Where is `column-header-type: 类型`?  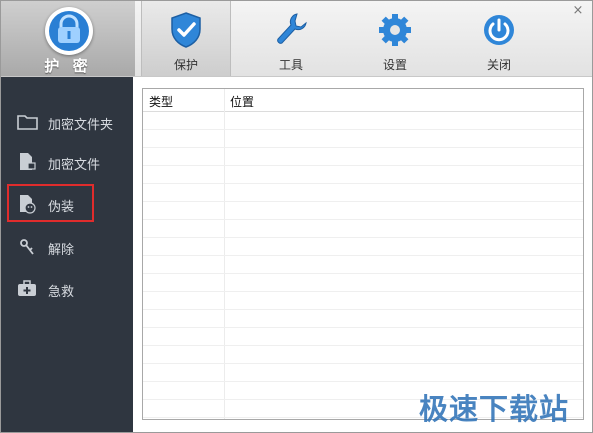
column-header-type: 类型 is located at coordinates (161, 101).